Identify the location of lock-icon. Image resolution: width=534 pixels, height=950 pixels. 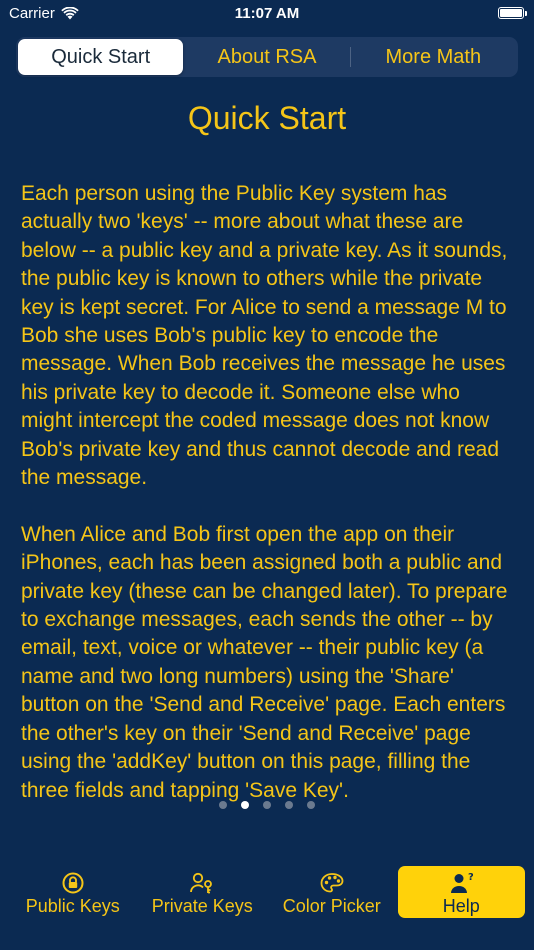
(73, 883).